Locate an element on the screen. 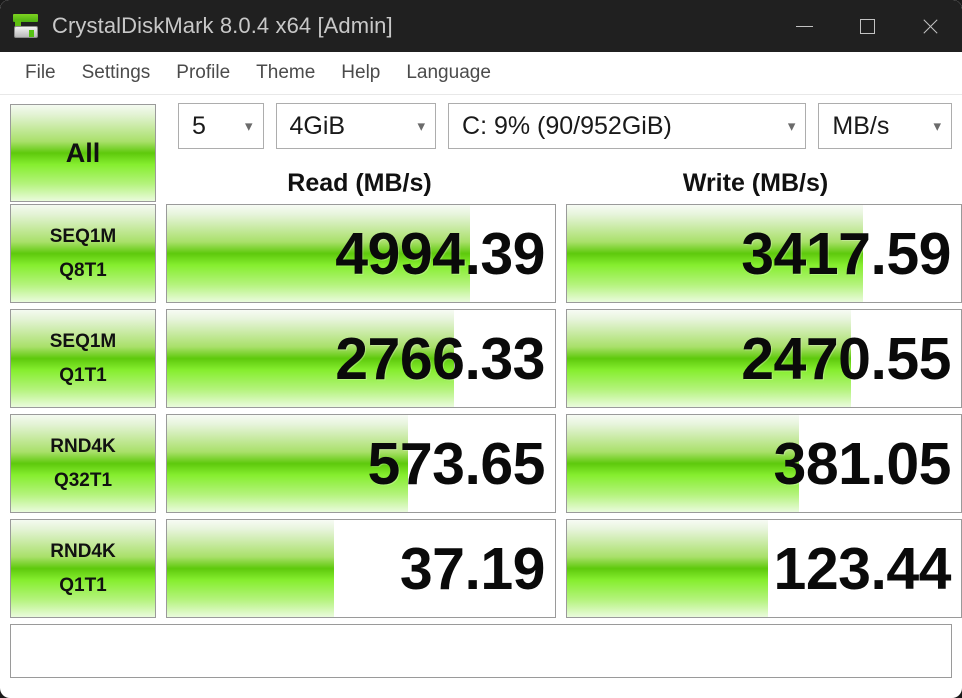 The height and width of the screenshot is (698, 962). minimize-icon is located at coordinates (804, 26).